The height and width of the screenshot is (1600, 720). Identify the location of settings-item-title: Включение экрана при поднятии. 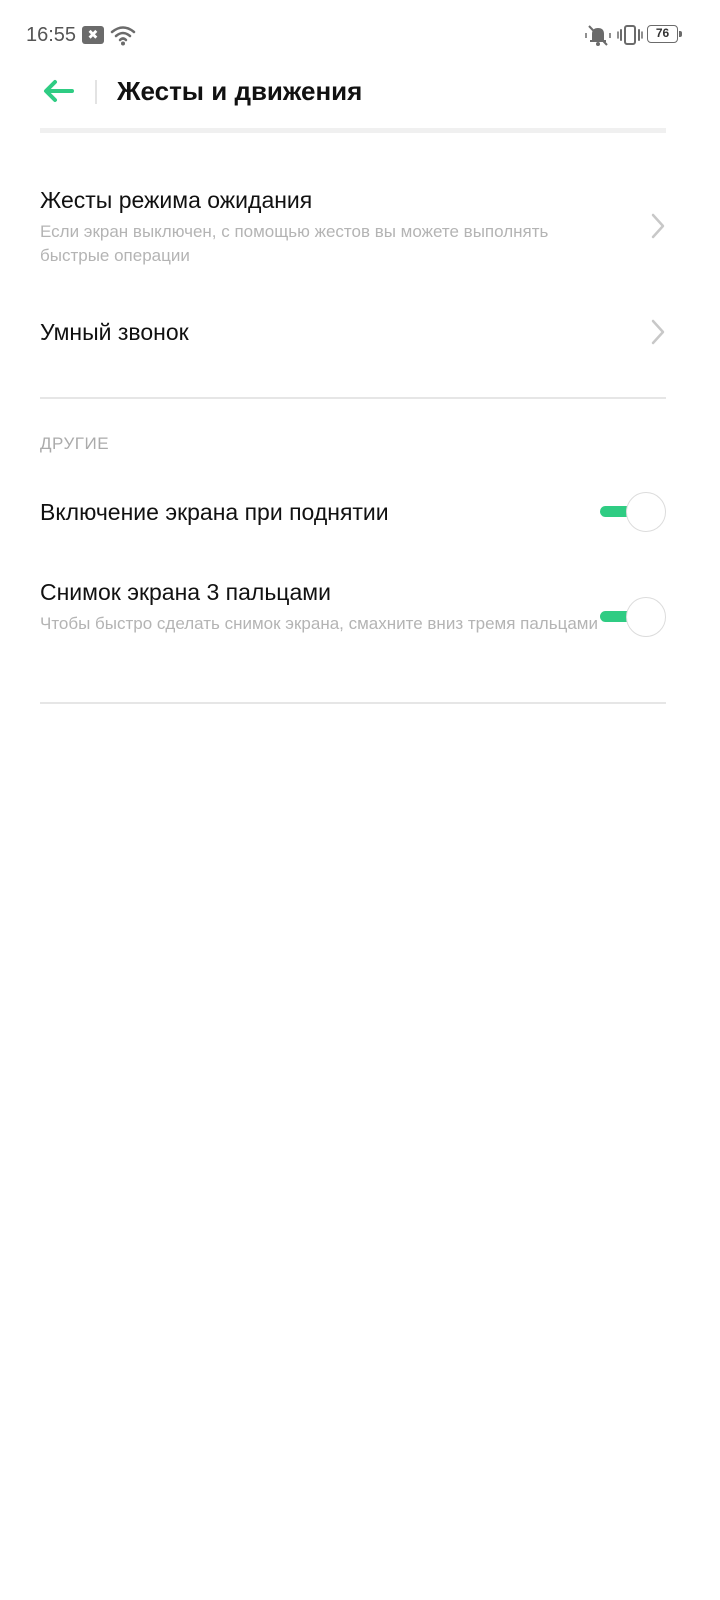
(214, 512).